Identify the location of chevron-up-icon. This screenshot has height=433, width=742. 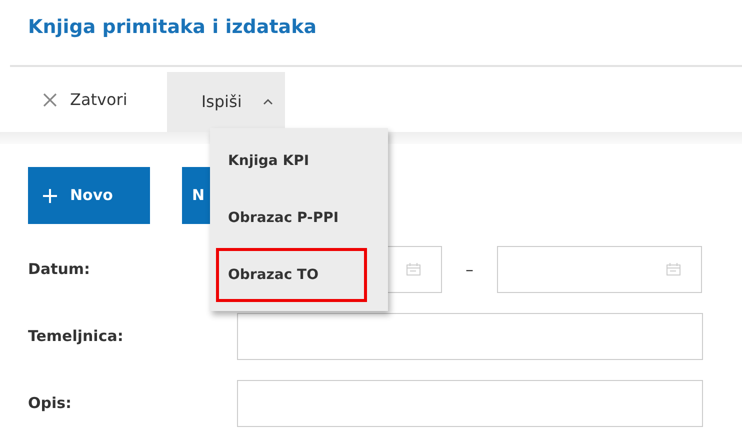
(268, 102).